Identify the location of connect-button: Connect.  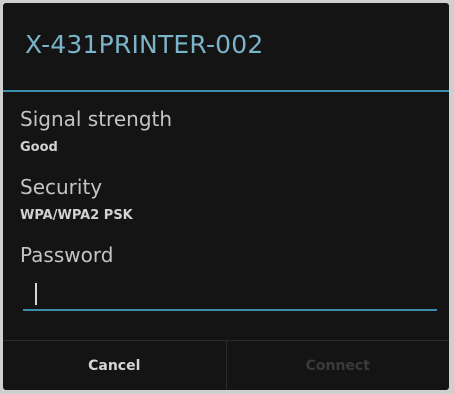
(338, 365).